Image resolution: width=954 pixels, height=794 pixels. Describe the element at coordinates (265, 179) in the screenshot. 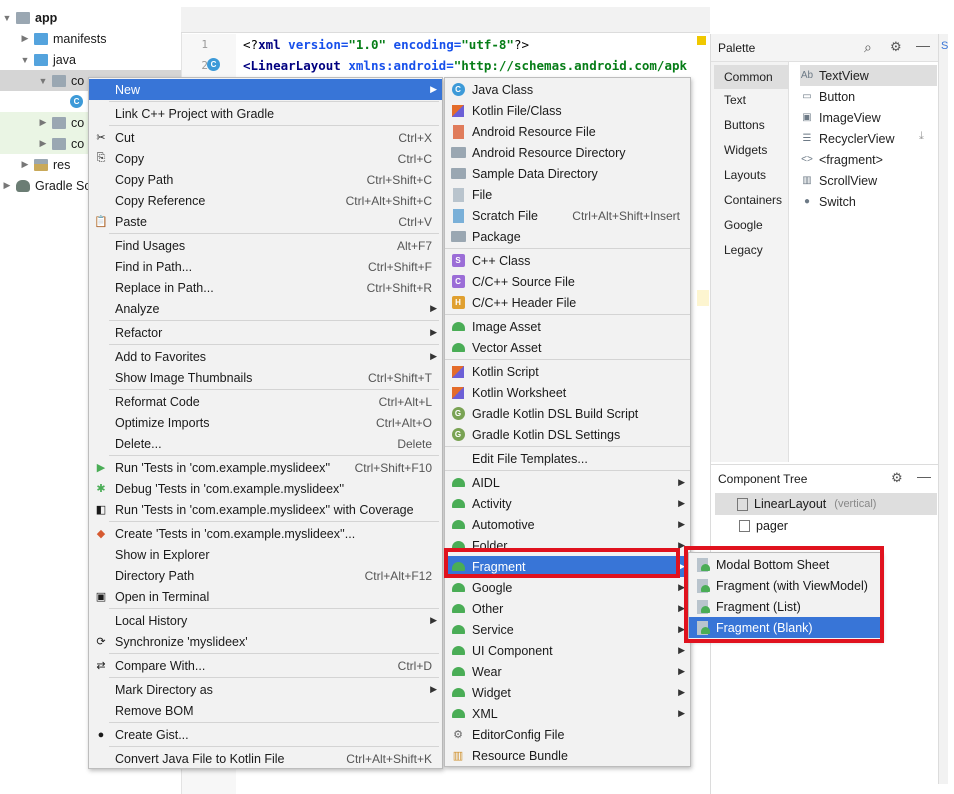

I see `menu-item-copy-path: Copy Path Ctrl+Shift+C` at that location.